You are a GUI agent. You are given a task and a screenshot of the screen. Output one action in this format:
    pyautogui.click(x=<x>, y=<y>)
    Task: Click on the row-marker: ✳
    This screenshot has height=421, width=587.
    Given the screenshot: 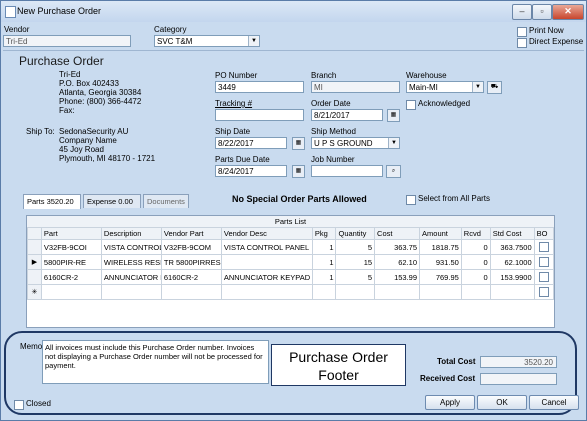 What is the action you would take?
    pyautogui.click(x=34, y=292)
    